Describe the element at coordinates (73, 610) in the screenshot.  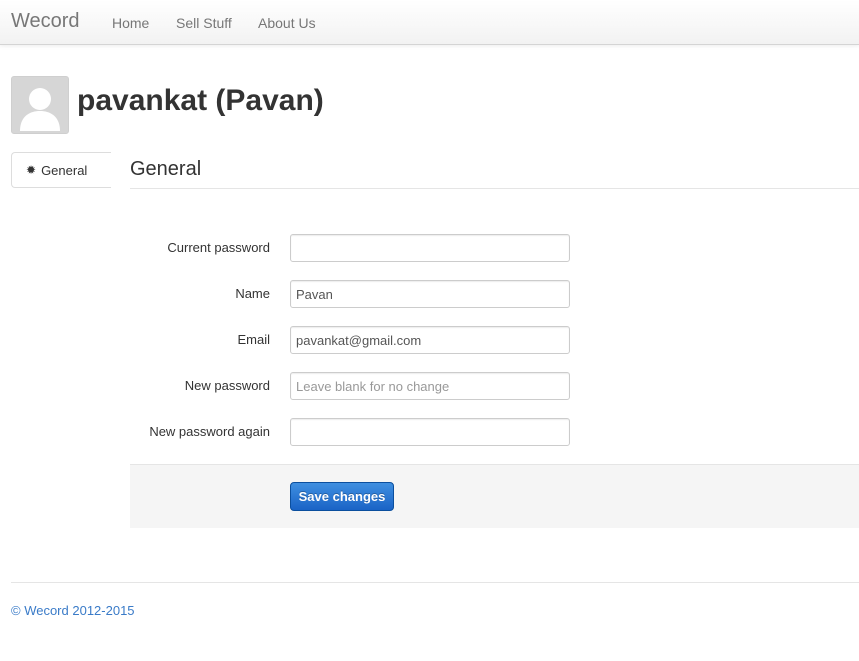
I see `footer-copyright: © Wecord 2012-2015` at that location.